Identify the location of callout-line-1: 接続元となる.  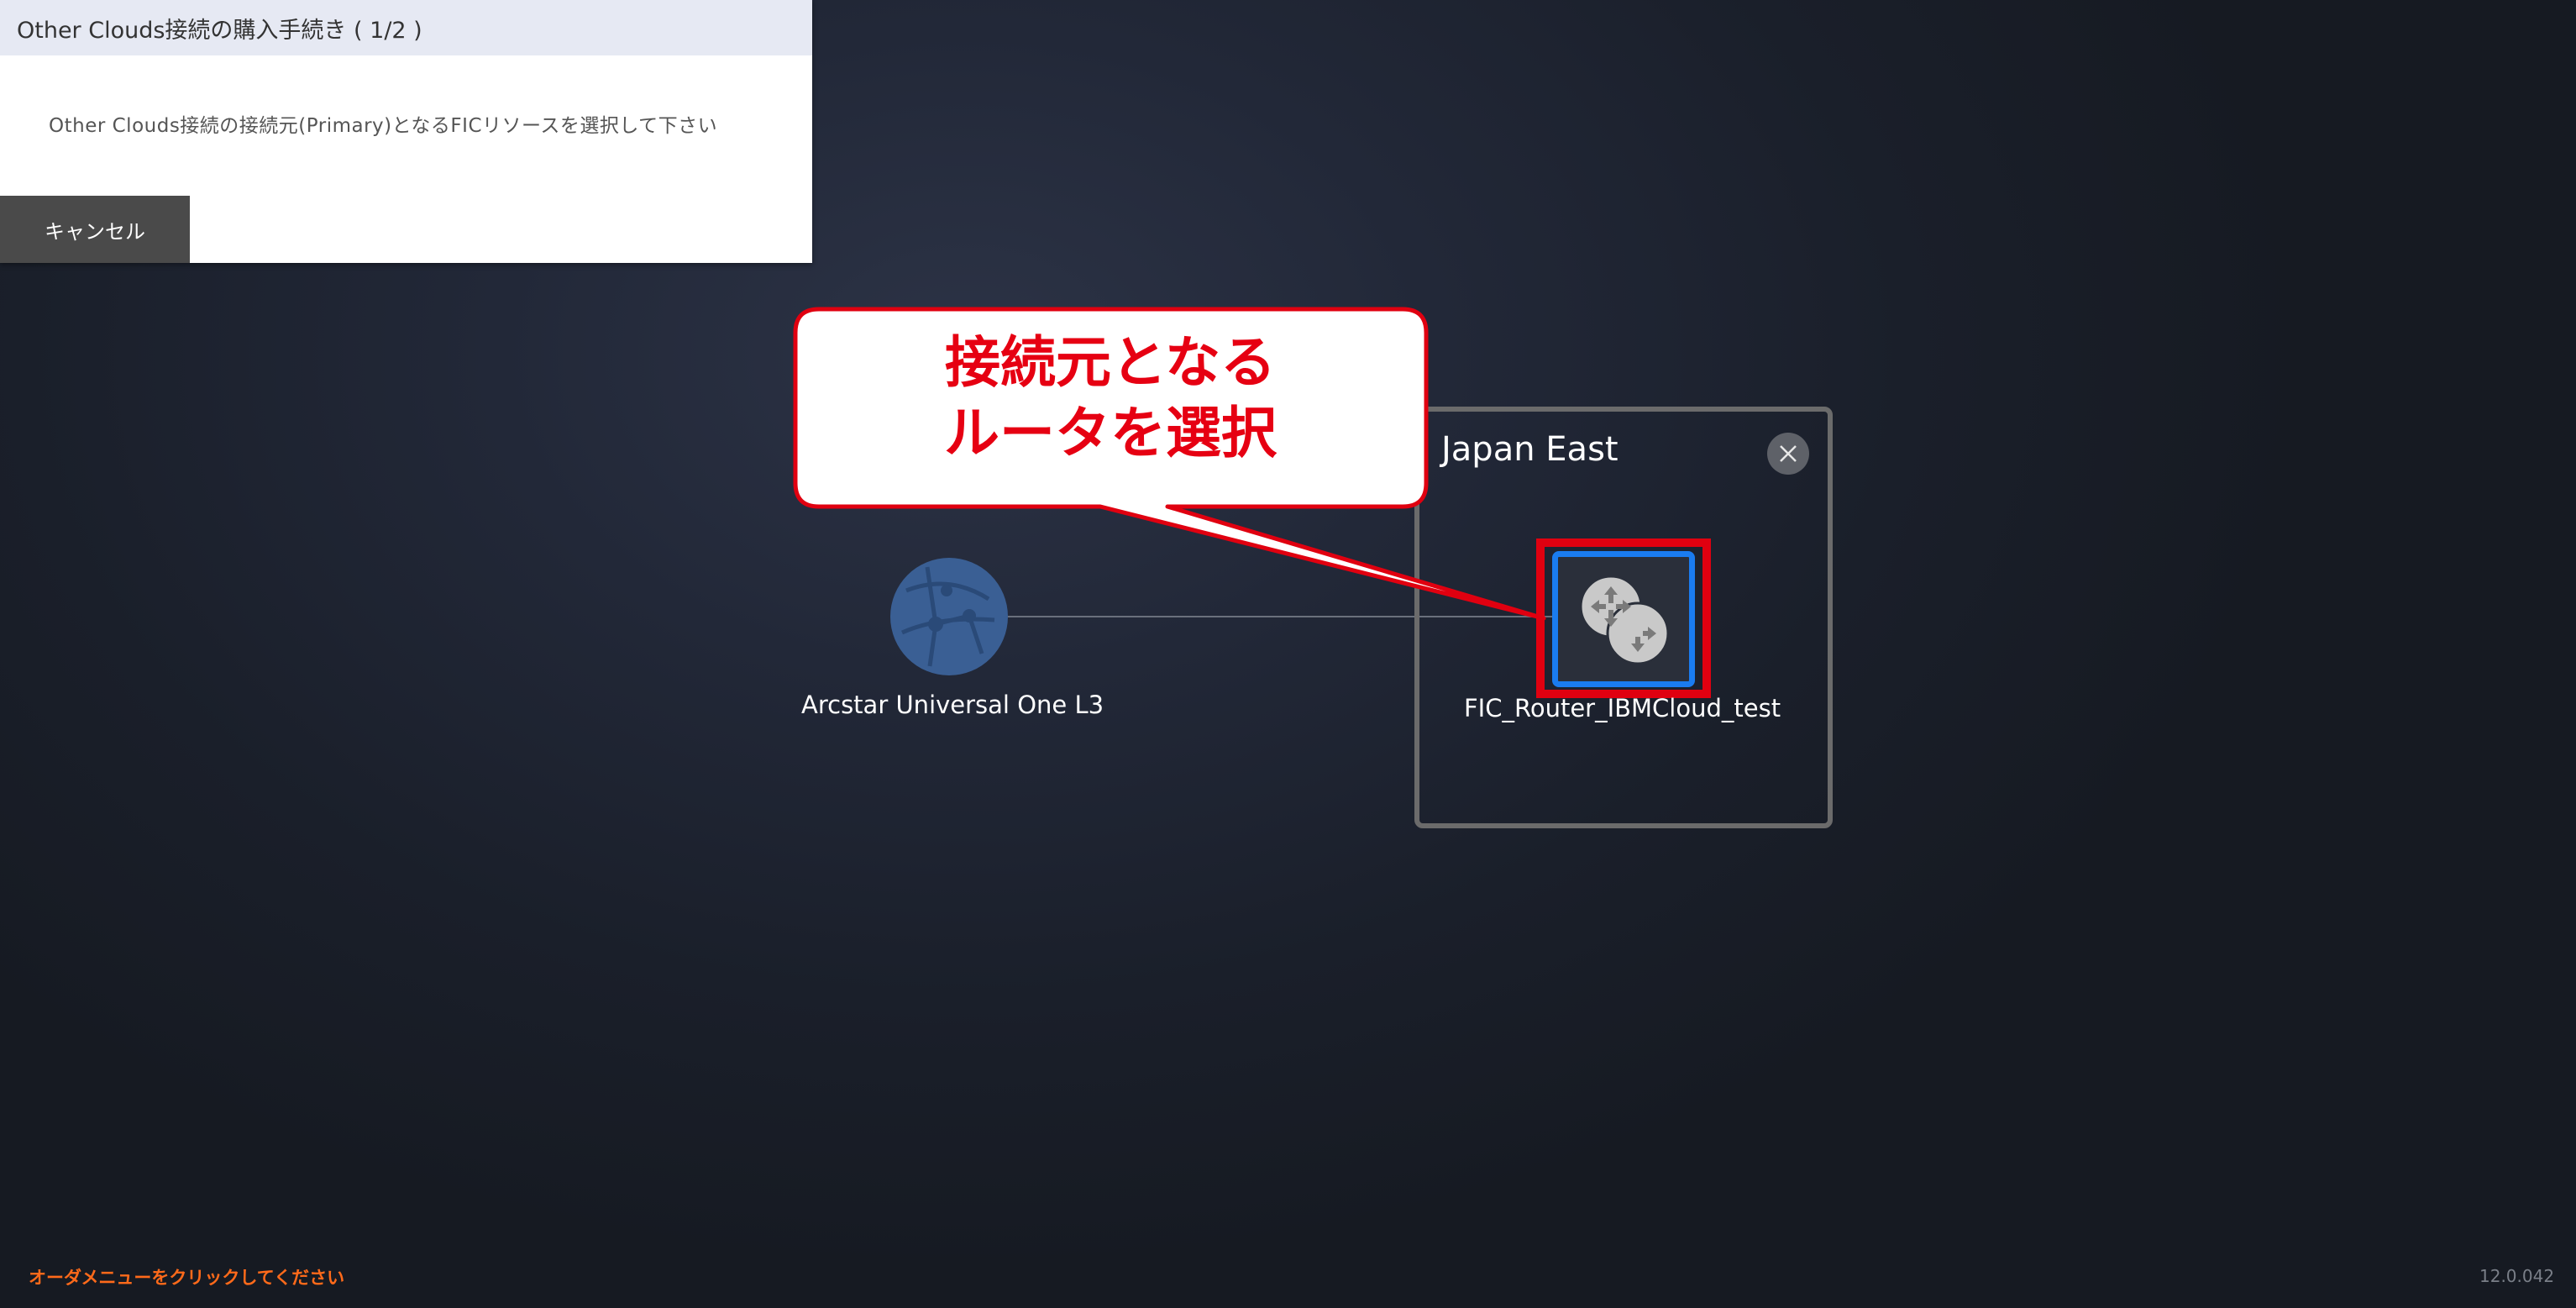
(1110, 362).